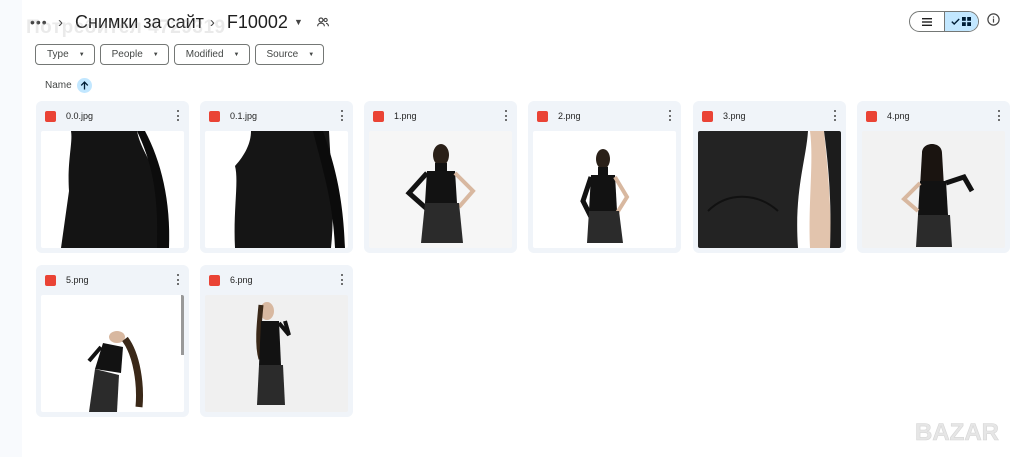  What do you see at coordinates (84, 85) in the screenshot?
I see `arrow-up-icon` at bounding box center [84, 85].